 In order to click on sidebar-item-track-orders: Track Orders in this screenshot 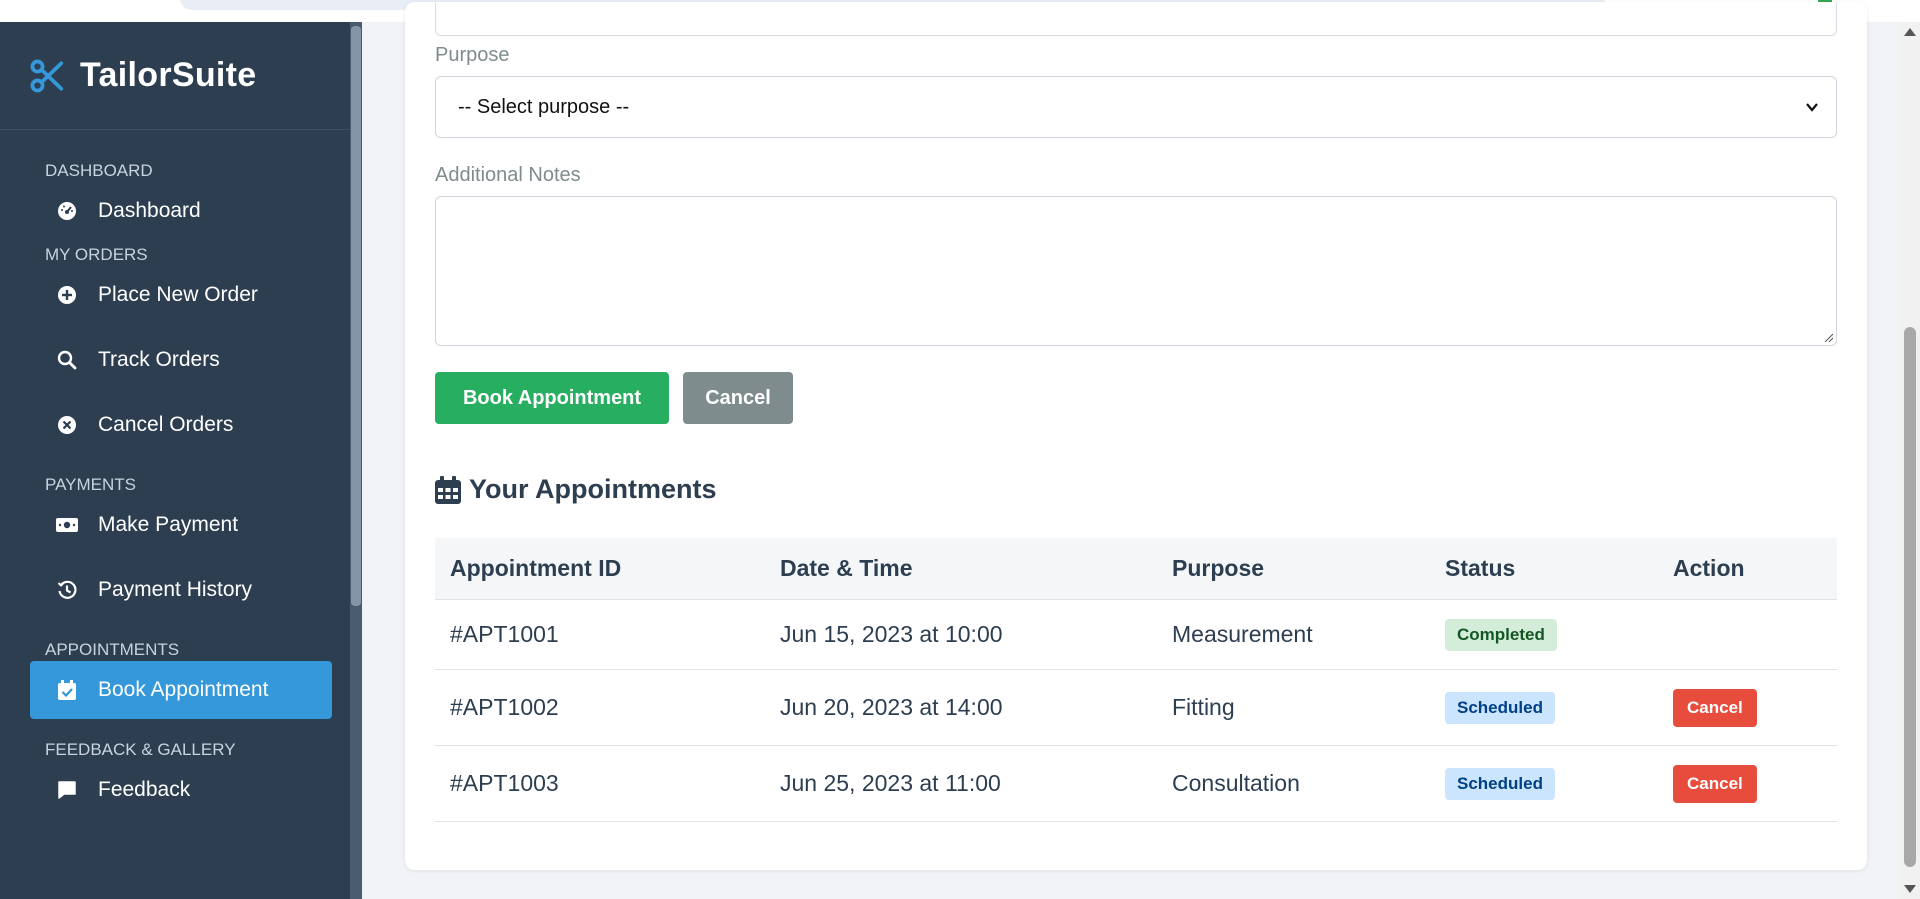, I will do `click(181, 360)`.